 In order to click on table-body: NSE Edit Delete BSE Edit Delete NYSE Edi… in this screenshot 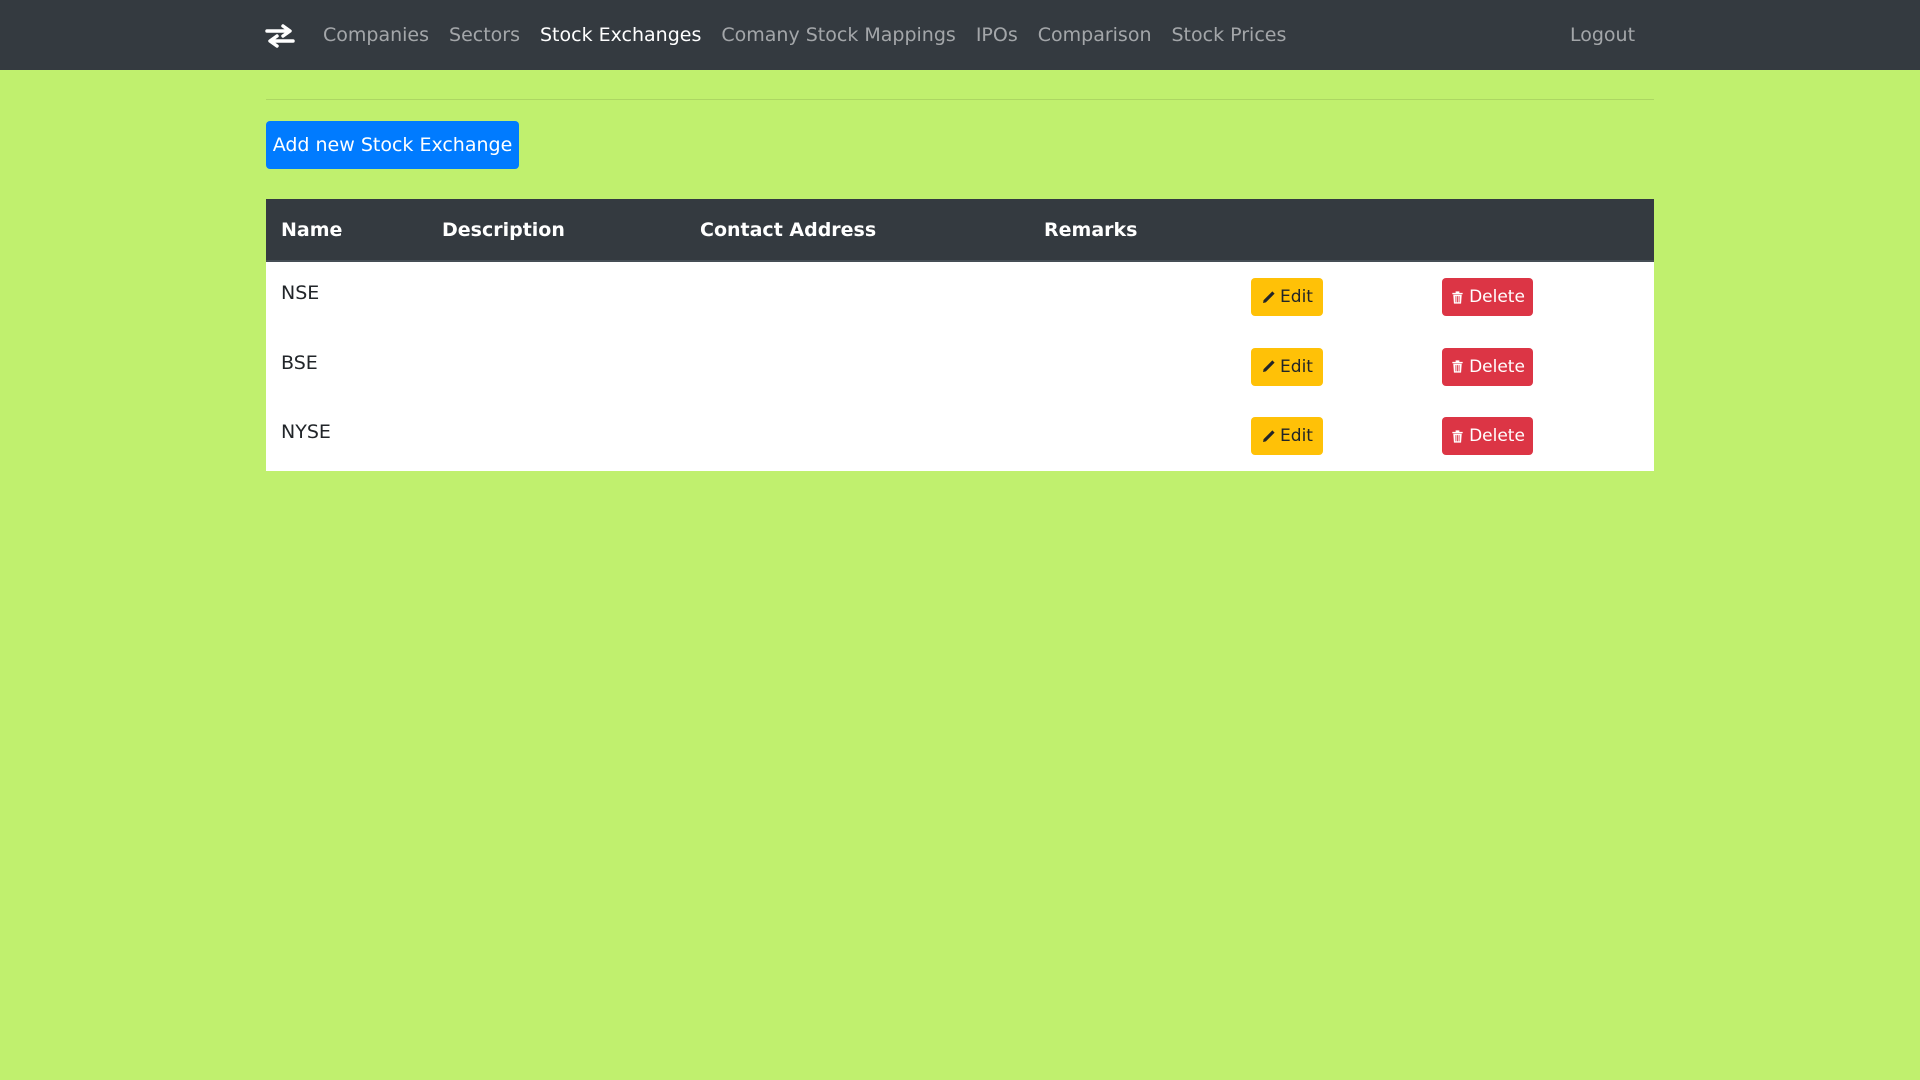, I will do `click(960, 366)`.